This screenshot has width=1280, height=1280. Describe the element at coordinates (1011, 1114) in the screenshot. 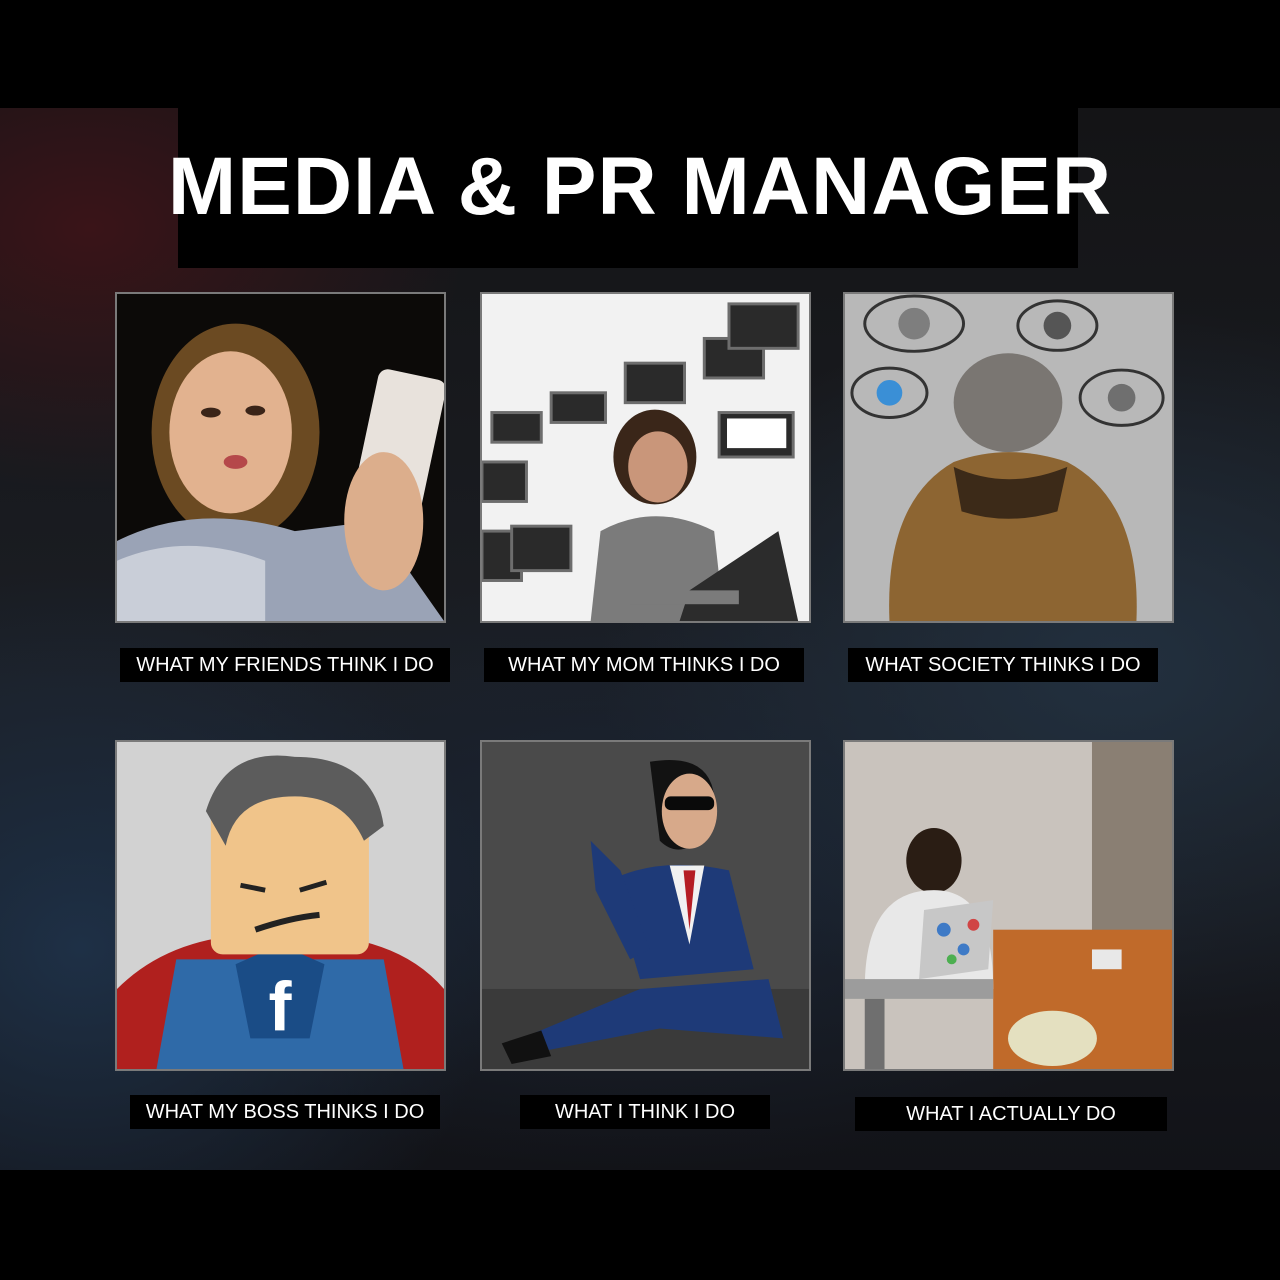

I see `caption-reality: WHAT I ACTUALLY DO` at that location.